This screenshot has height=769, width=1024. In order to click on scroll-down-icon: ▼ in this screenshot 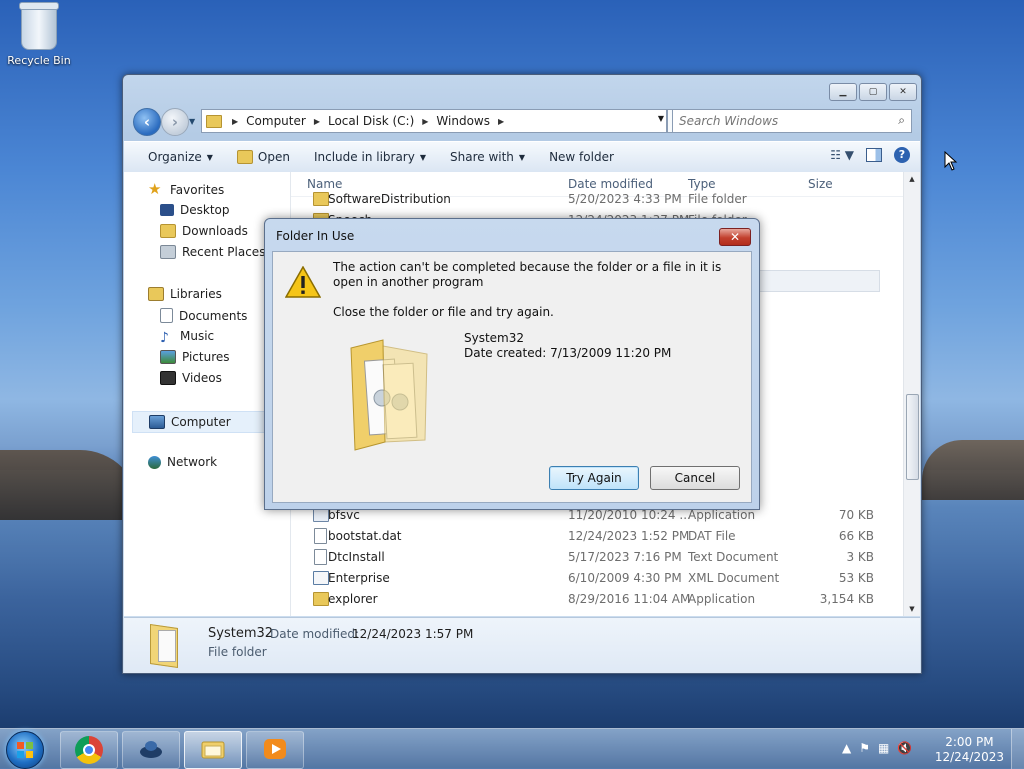, I will do `click(912, 609)`.